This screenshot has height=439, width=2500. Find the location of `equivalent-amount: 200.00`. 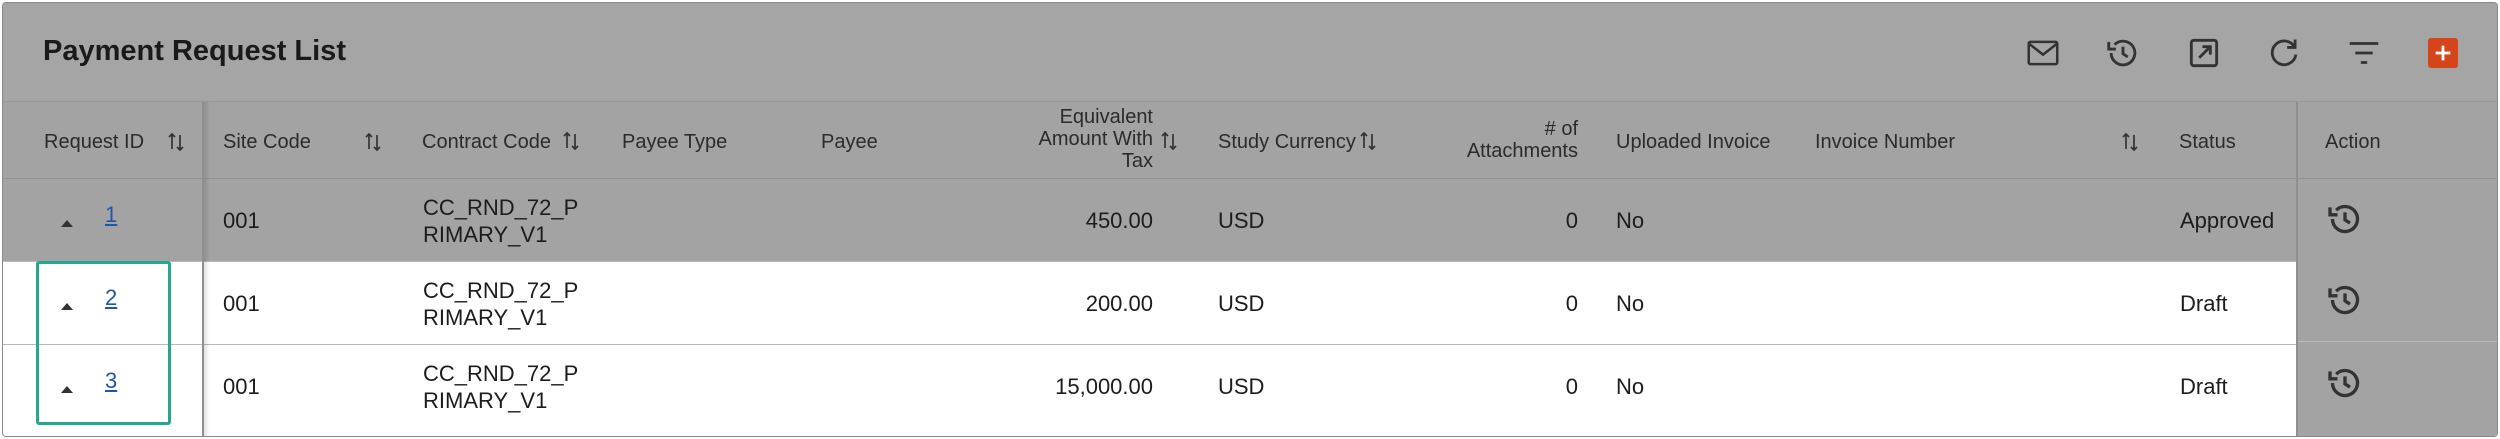

equivalent-amount: 200.00 is located at coordinates (1119, 303).